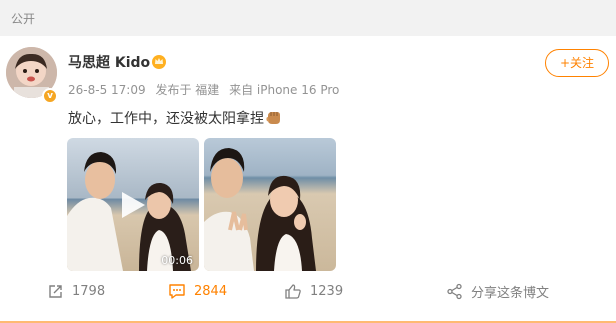  What do you see at coordinates (89, 291) in the screenshot?
I see `repost-count: 1798` at bounding box center [89, 291].